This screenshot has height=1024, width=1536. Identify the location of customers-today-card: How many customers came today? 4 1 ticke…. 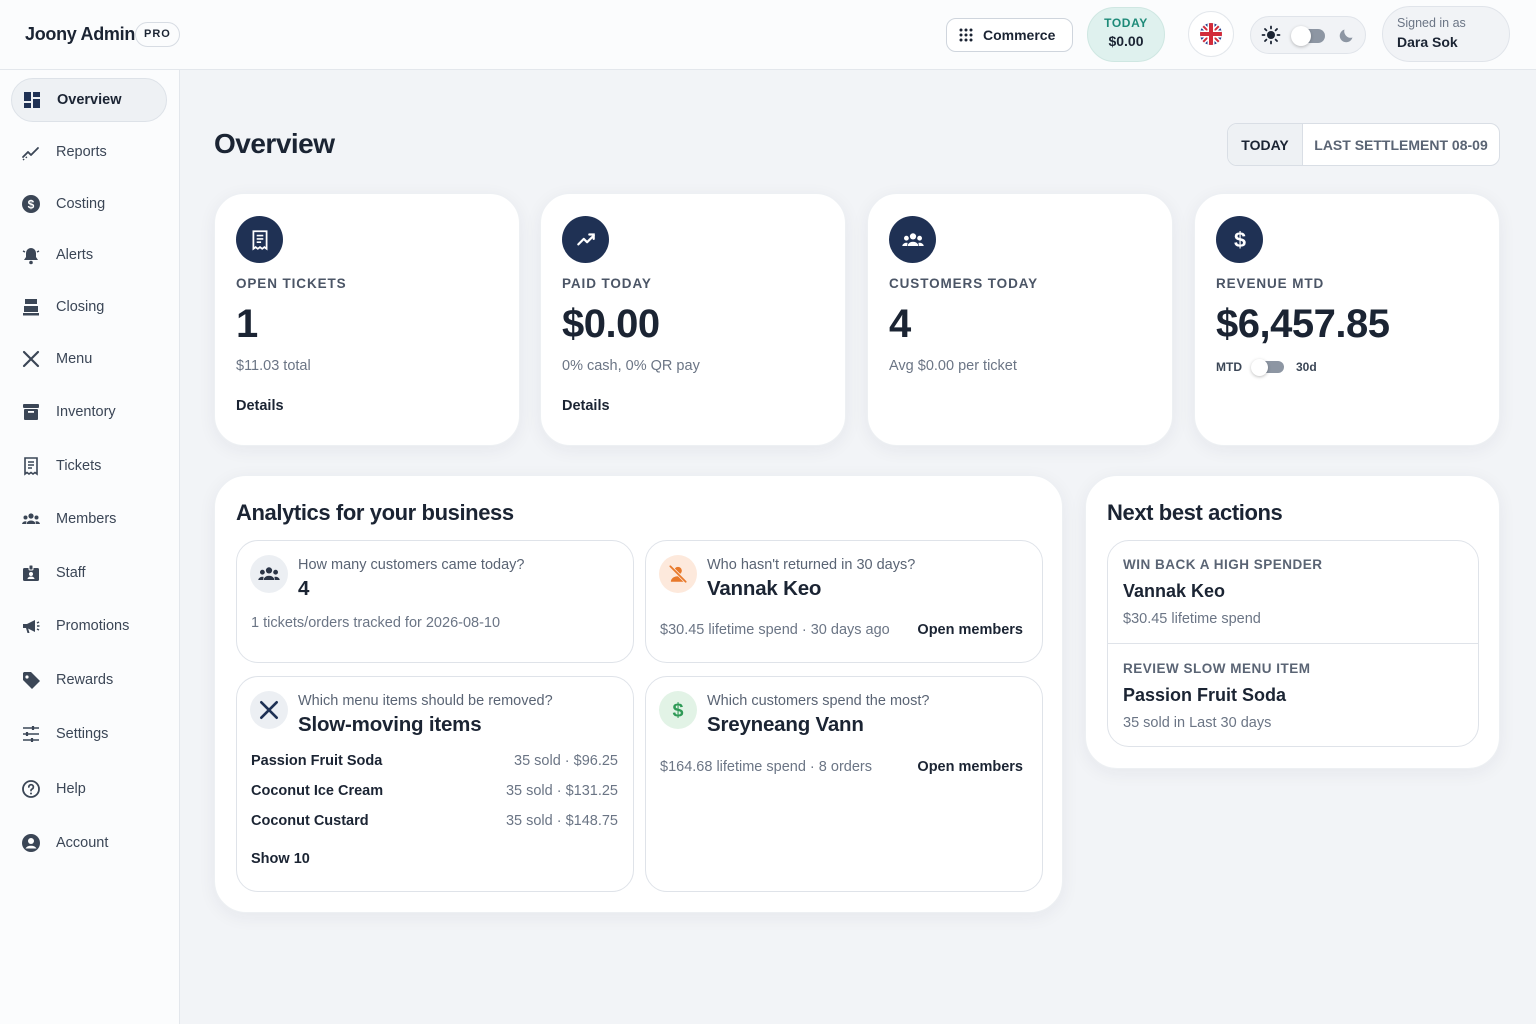
(435, 601).